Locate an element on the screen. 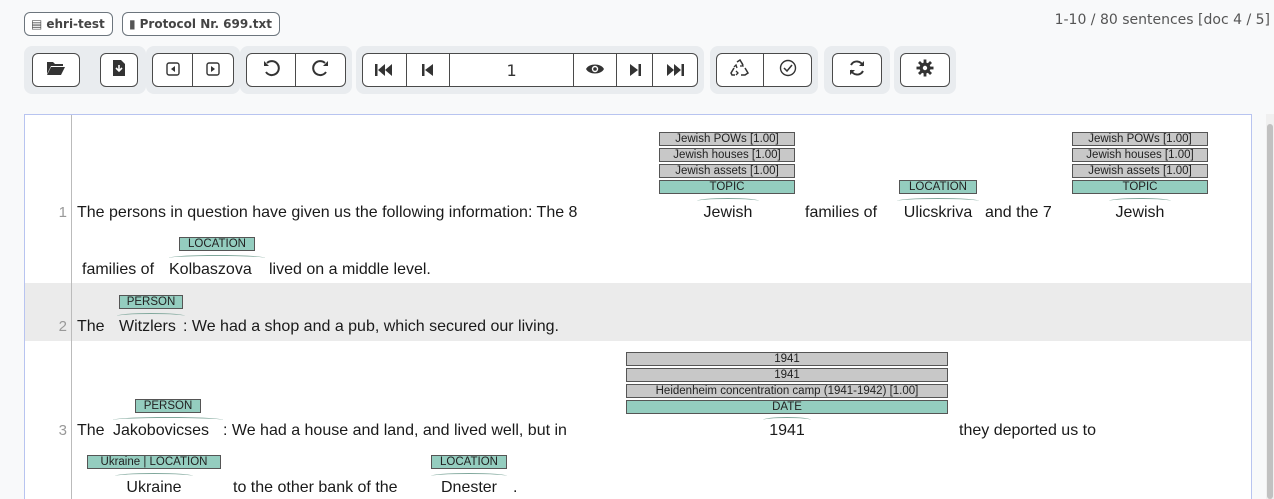  page-number-input is located at coordinates (511, 70).